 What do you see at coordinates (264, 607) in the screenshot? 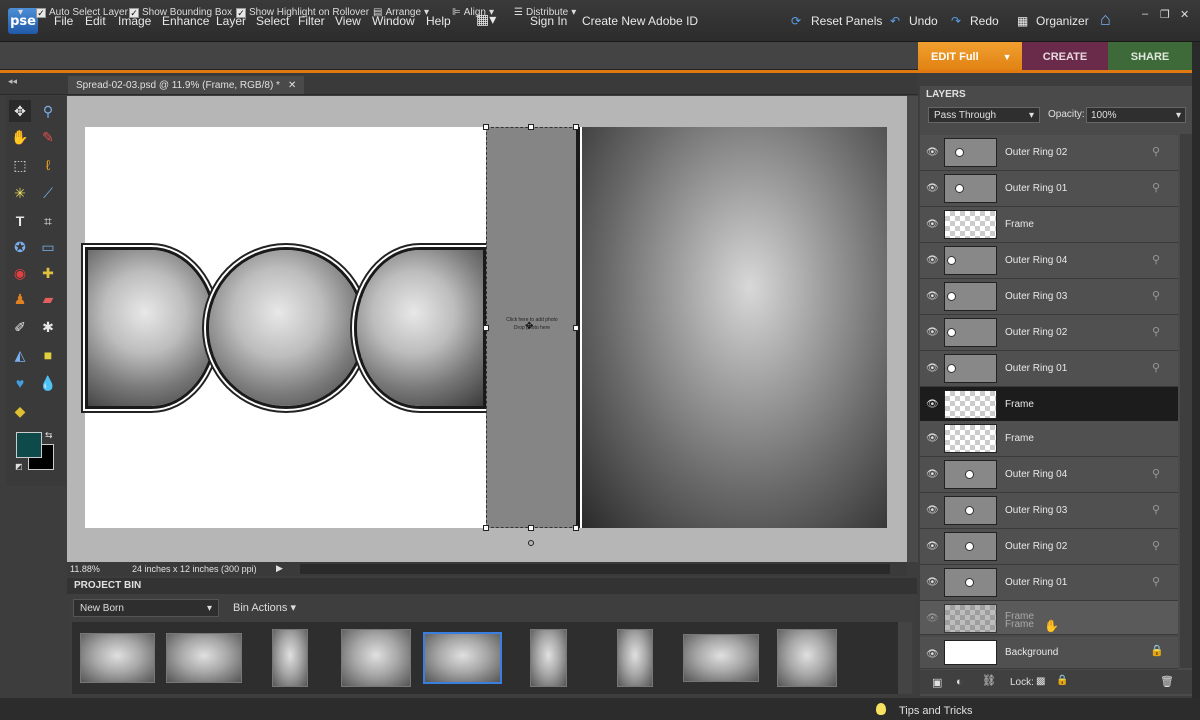
I see `bin-actions-menu: Bin Actions ▾` at bounding box center [264, 607].